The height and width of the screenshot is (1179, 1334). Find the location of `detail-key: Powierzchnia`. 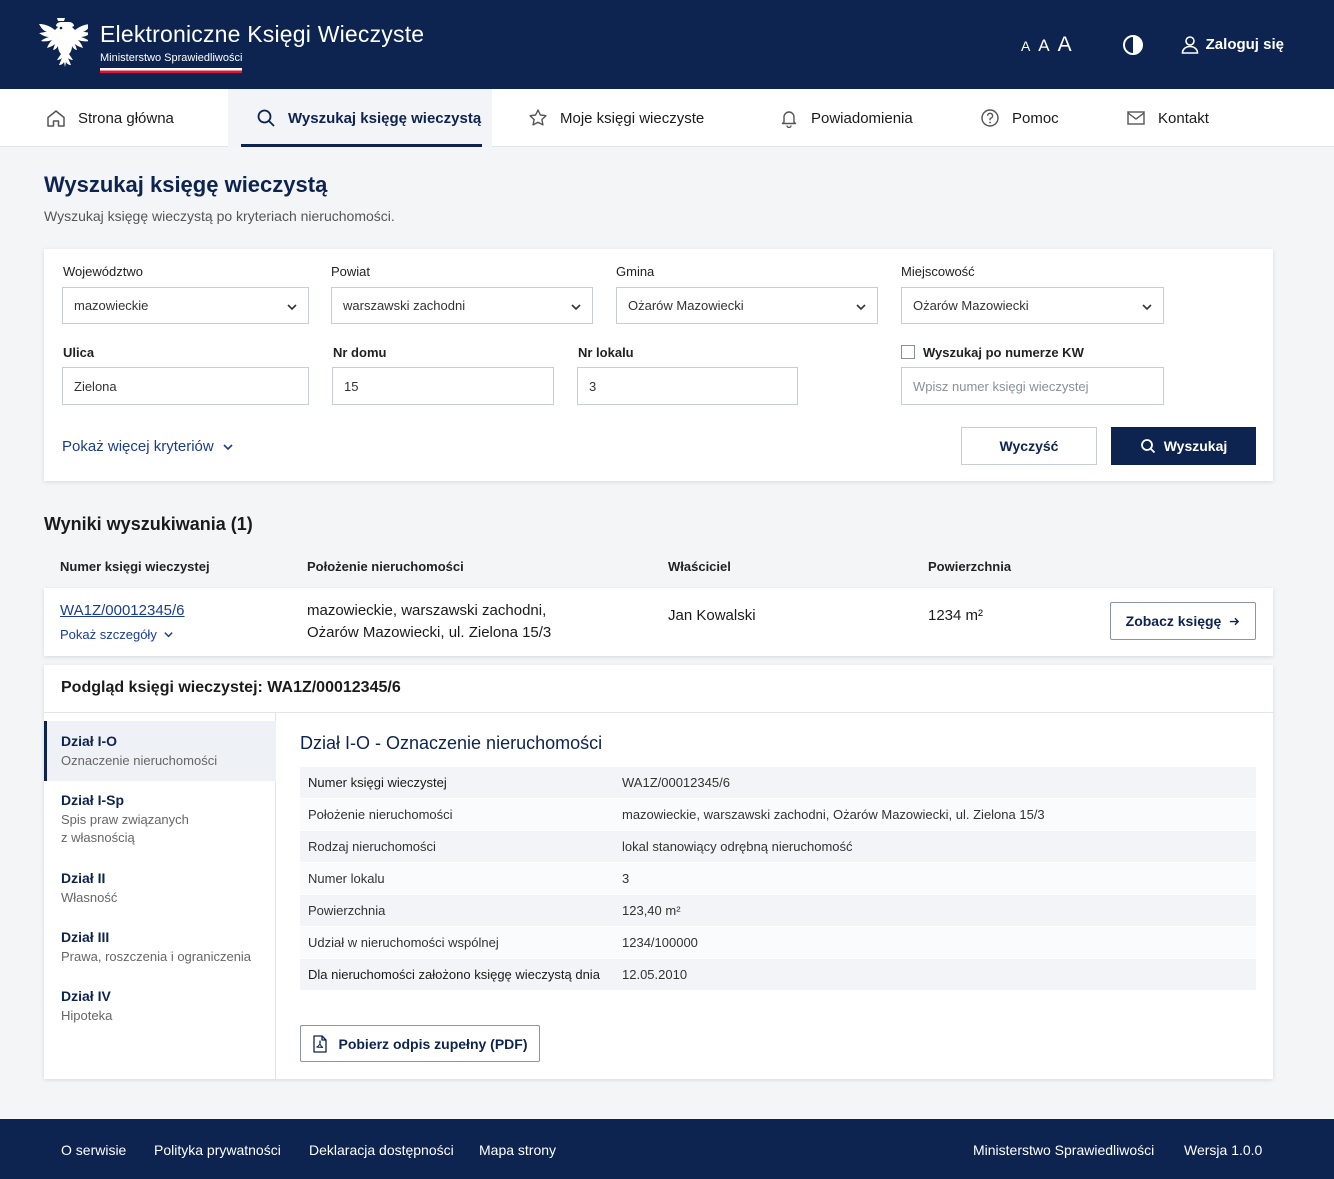

detail-key: Powierzchnia is located at coordinates (347, 910).